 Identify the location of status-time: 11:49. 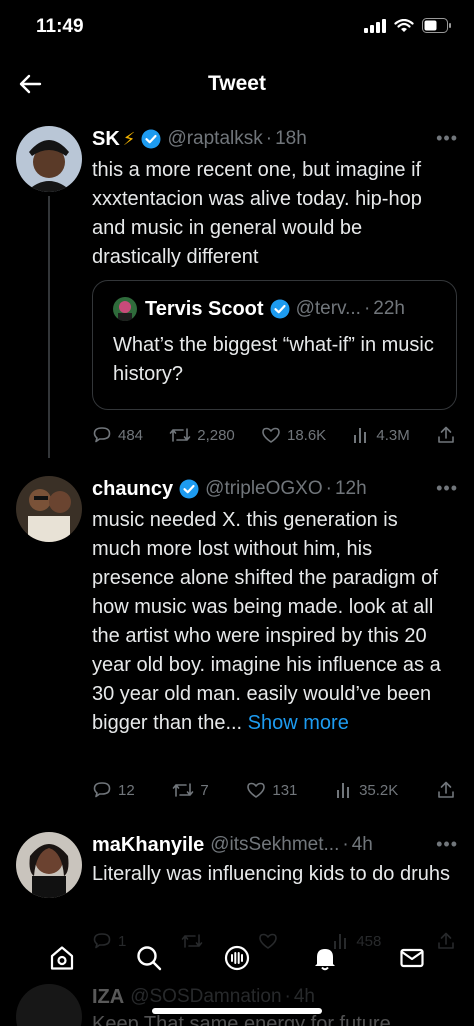
(60, 26).